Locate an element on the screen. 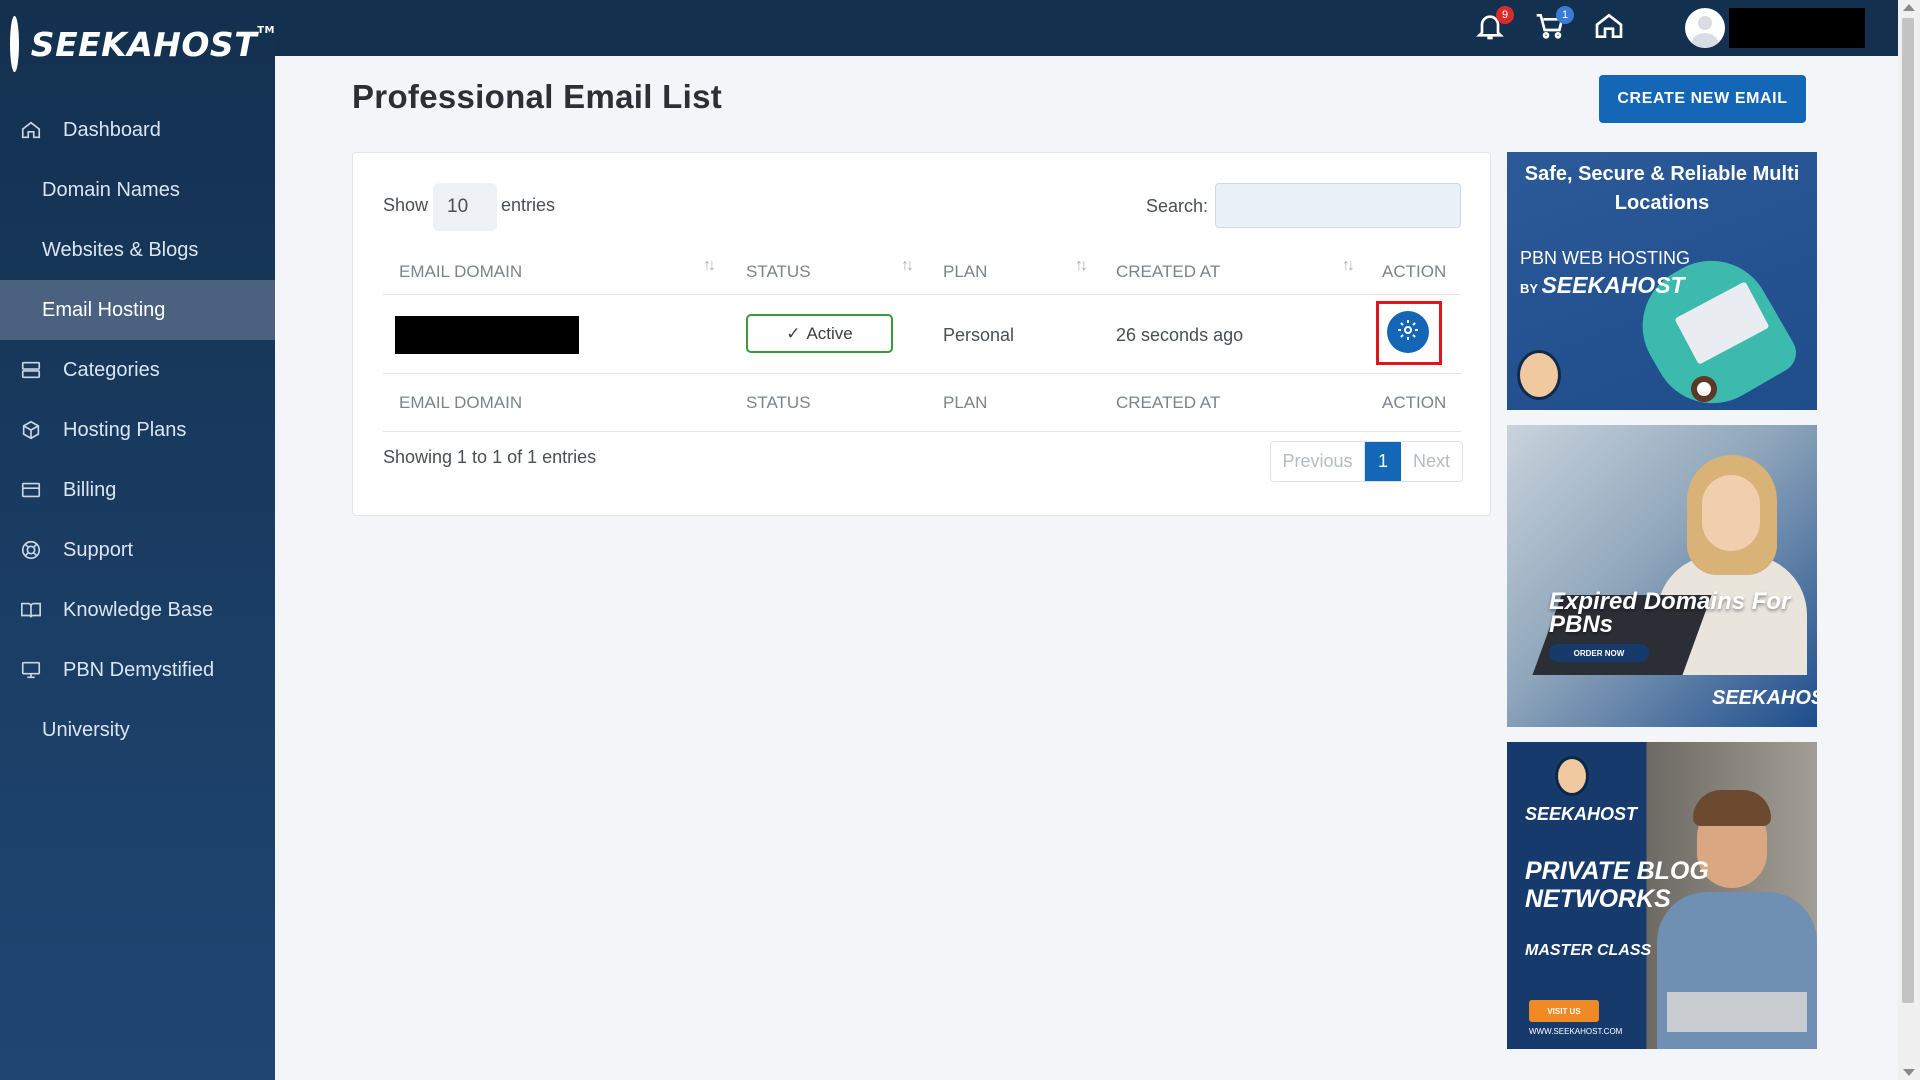  sidebar-item-email-hosting: Email Hosting is located at coordinates (137, 310).